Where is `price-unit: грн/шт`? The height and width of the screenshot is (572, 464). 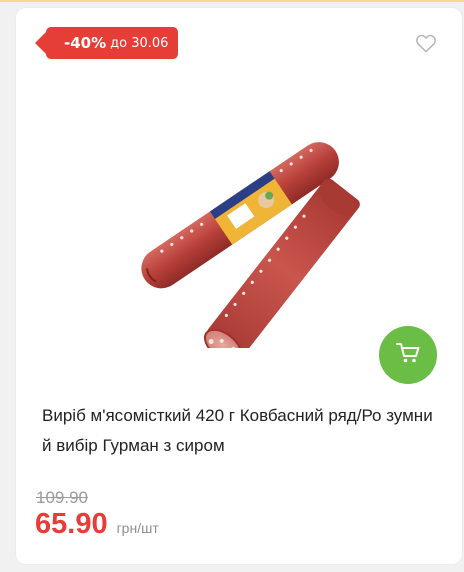
price-unit: грн/шт is located at coordinates (137, 528).